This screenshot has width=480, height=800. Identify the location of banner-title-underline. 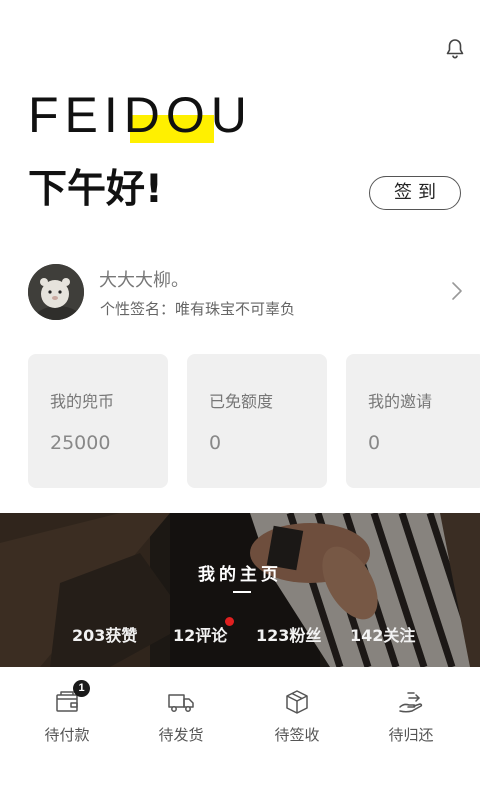
(242, 592).